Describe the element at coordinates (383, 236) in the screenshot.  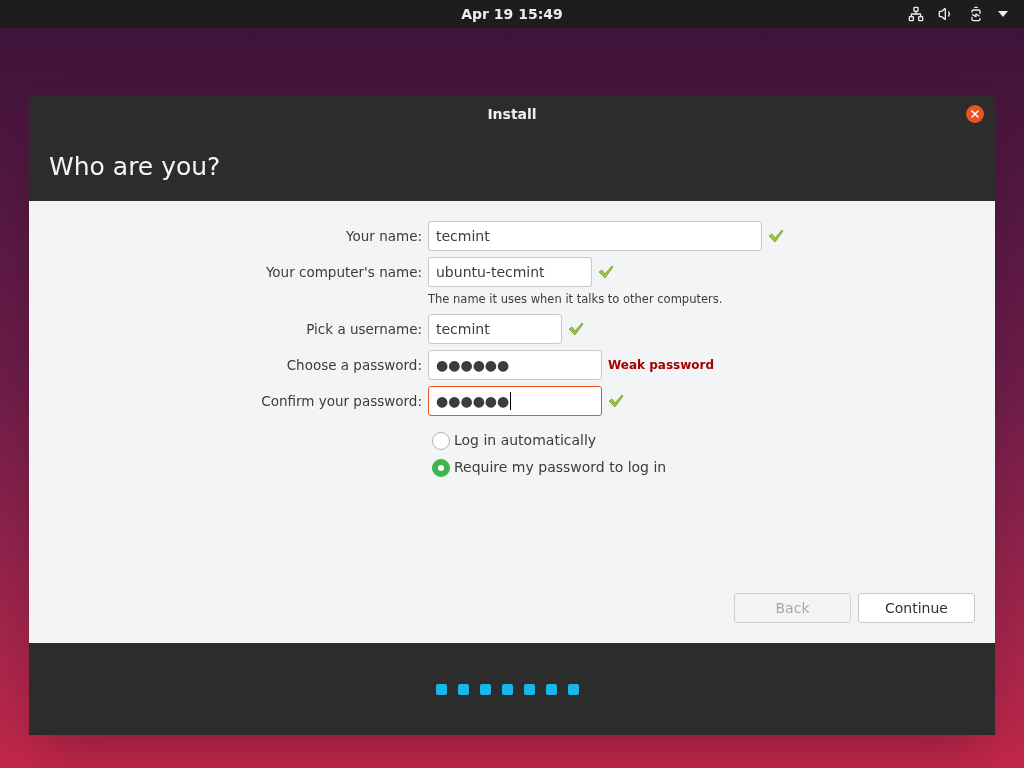
I see `field-label: Your name:` at that location.